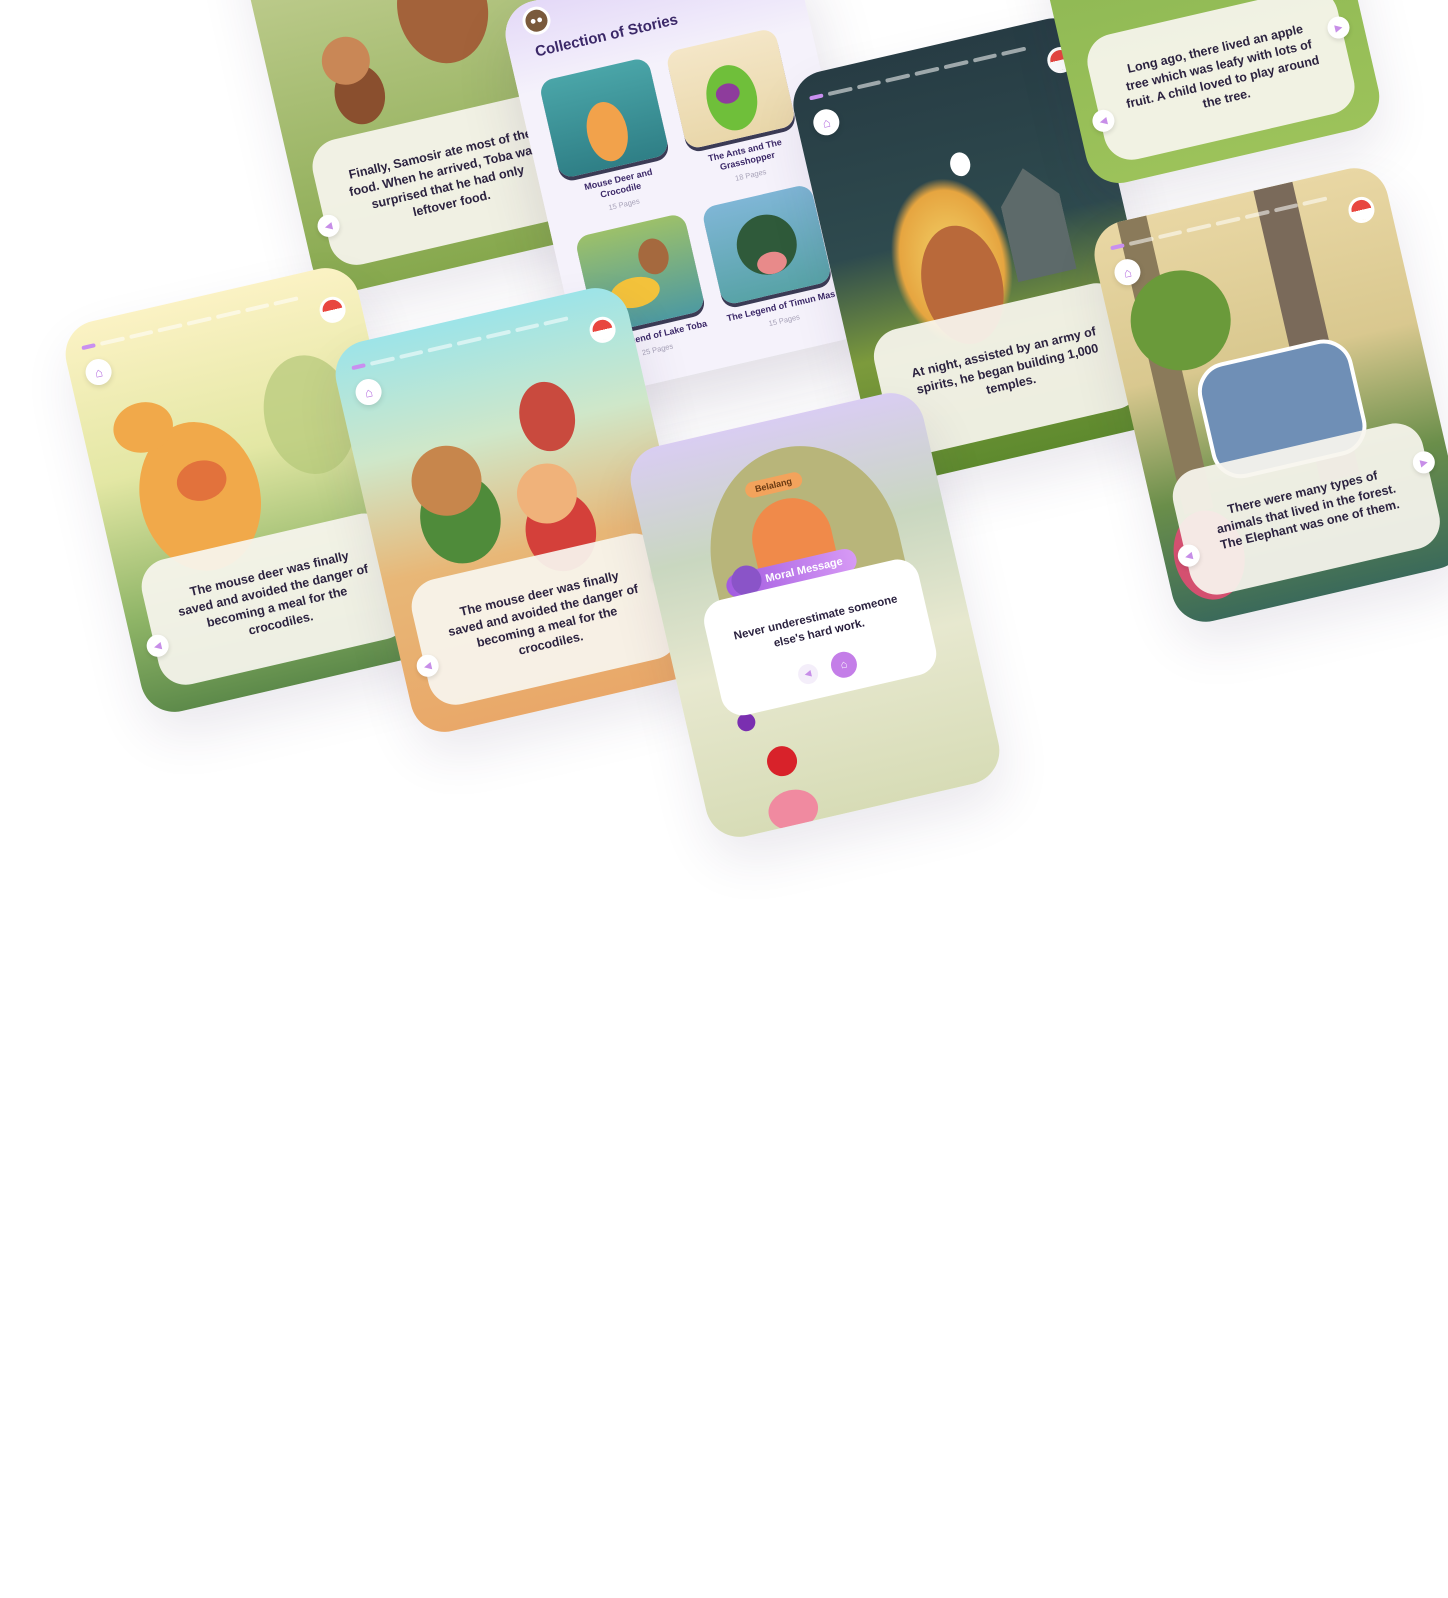  What do you see at coordinates (808, 674) in the screenshot?
I see `speaker-icon: ◀` at bounding box center [808, 674].